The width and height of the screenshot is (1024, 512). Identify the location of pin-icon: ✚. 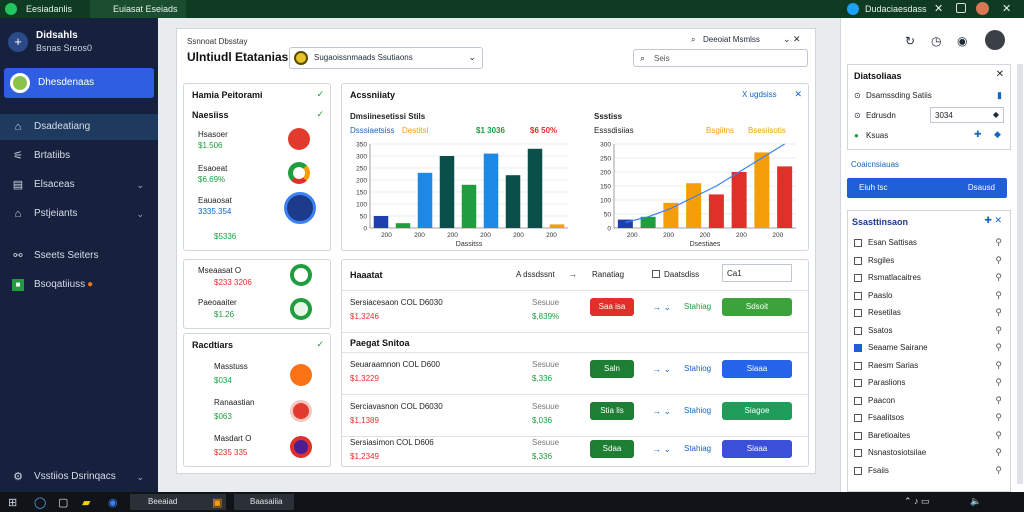
(978, 134).